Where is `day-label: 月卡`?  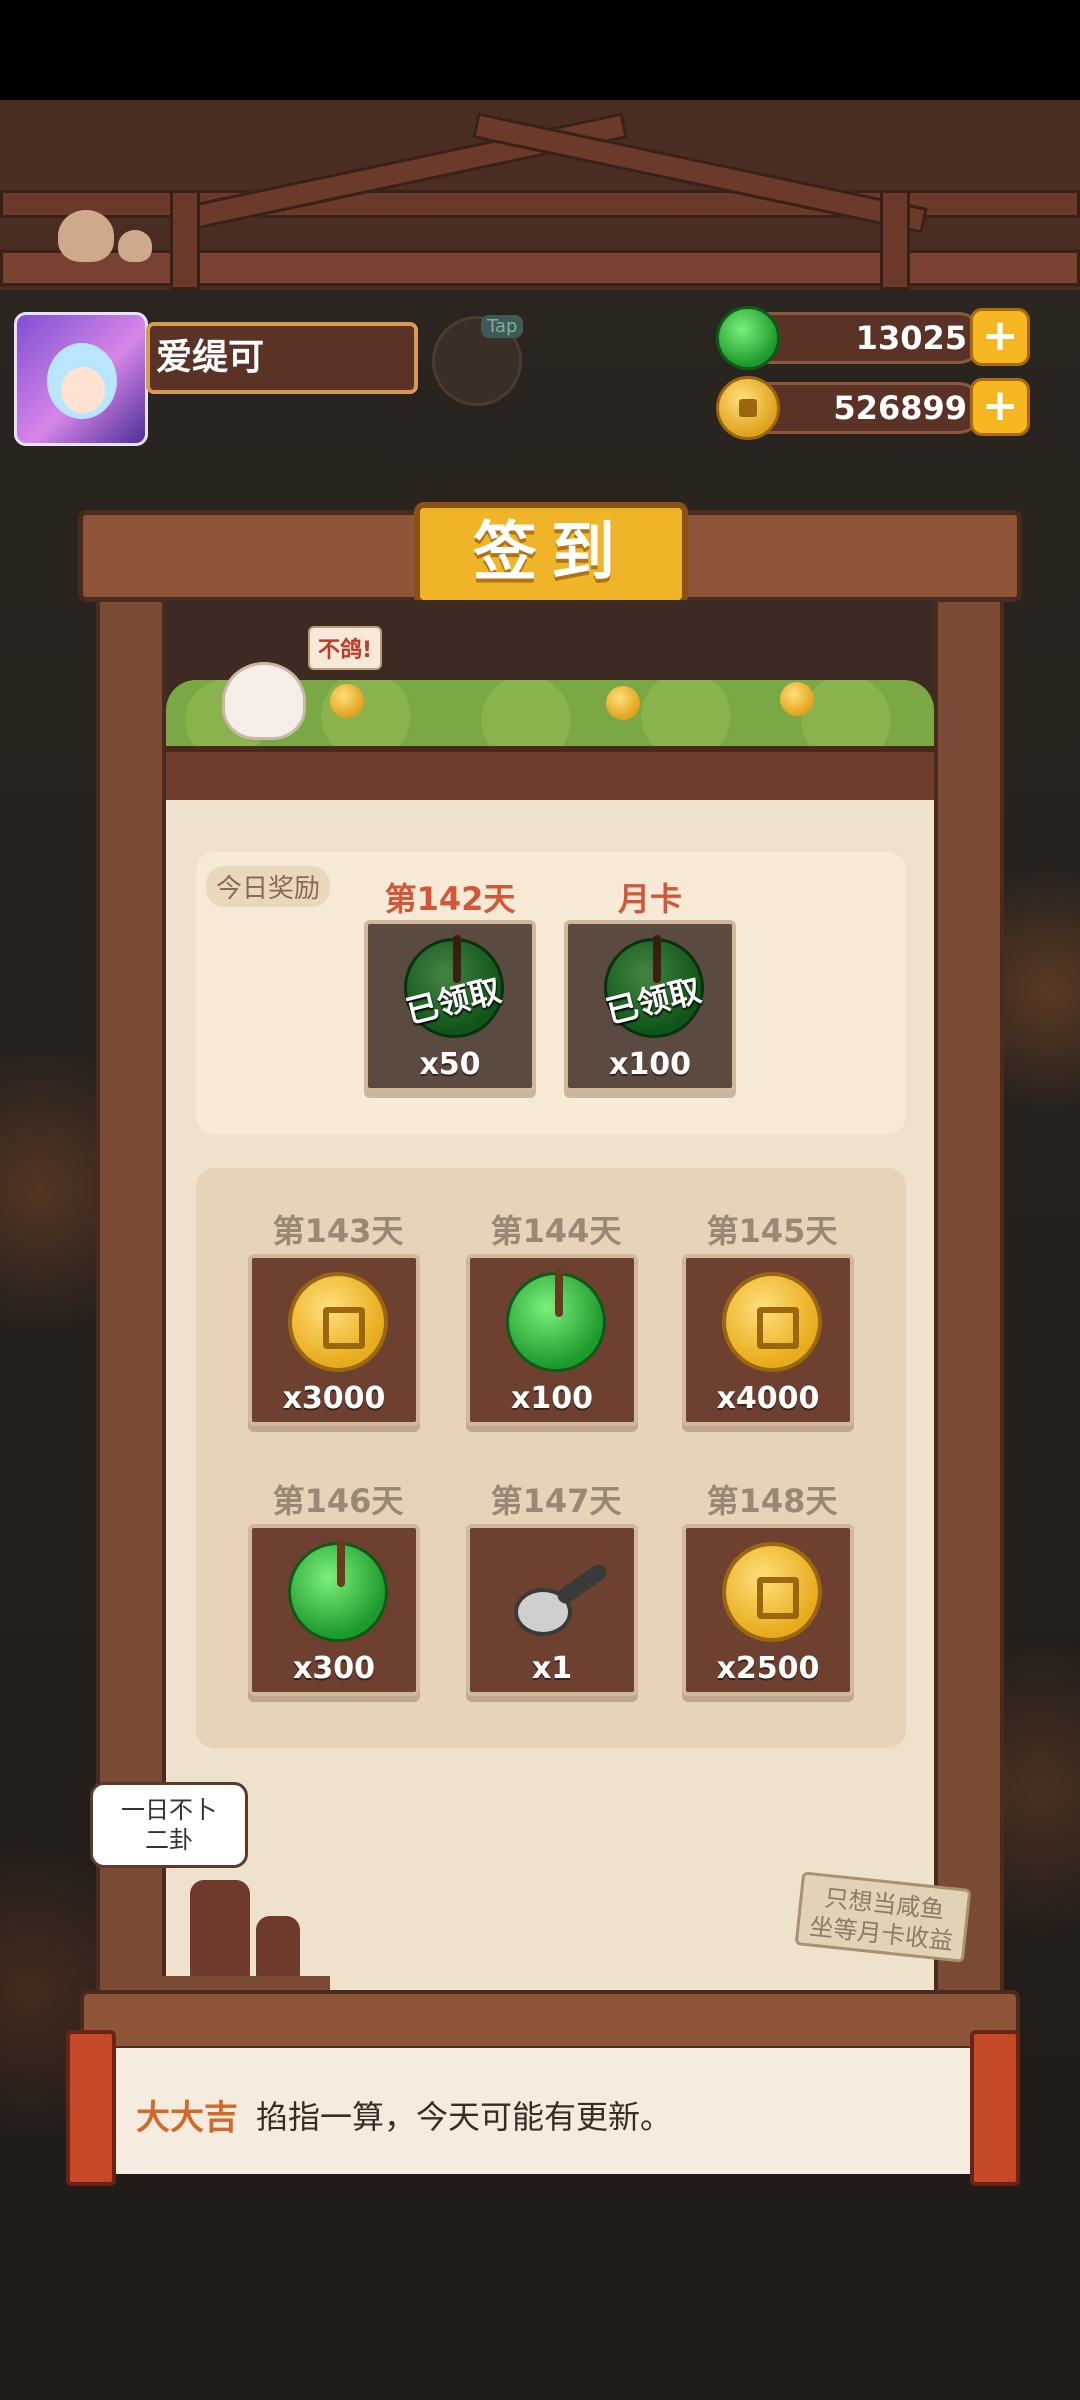 day-label: 月卡 is located at coordinates (649, 899).